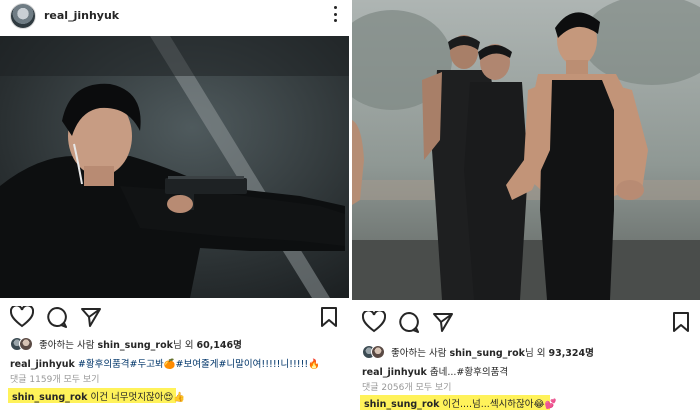 The height and width of the screenshot is (411, 700). Describe the element at coordinates (492, 353) in the screenshot. I see `likes-text: 좋아하는 사람 shin_sung_rok님 외 93,324명` at that location.